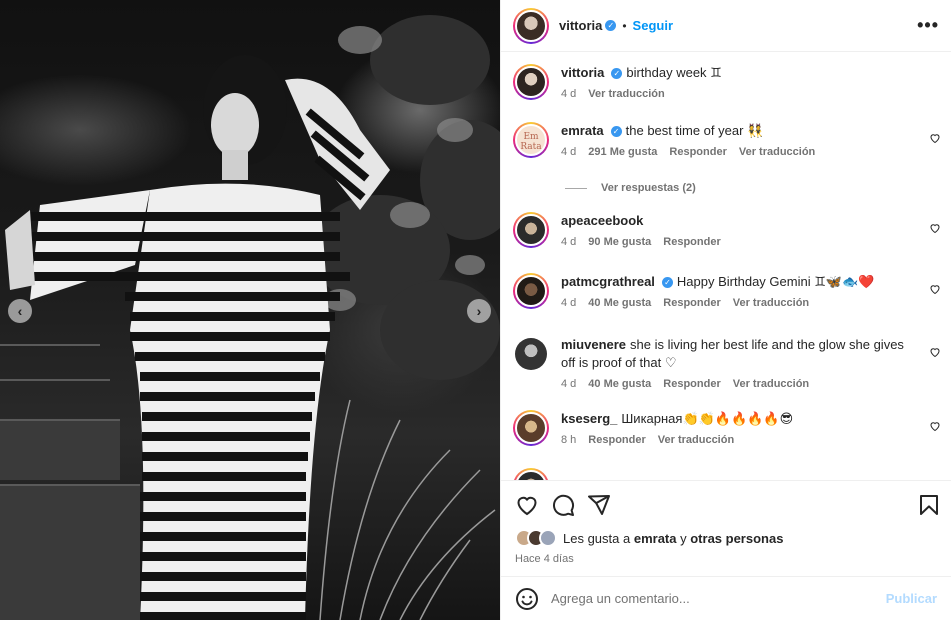 The height and width of the screenshot is (620, 951). I want to click on chevron-left-icon: ‹, so click(20, 311).